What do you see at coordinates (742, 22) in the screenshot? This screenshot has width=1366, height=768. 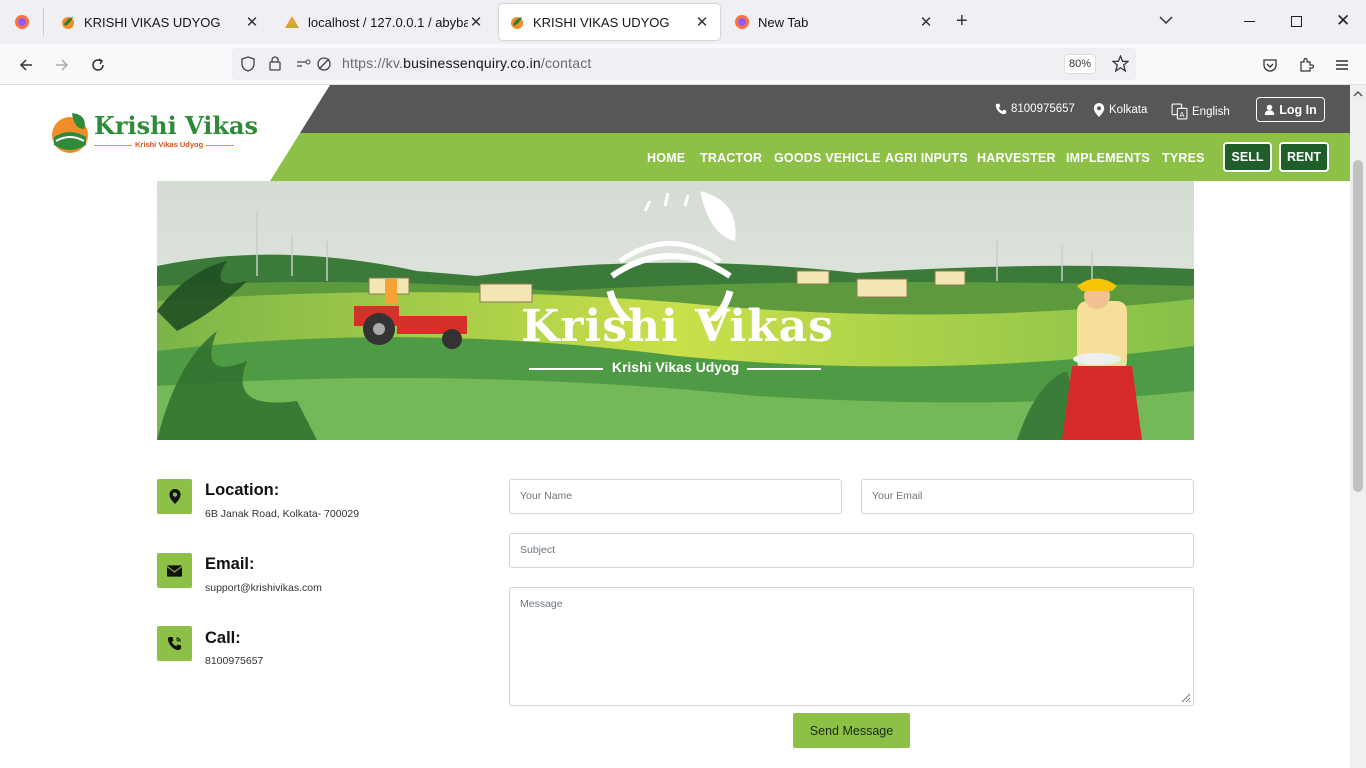 I see `firefox-favicon` at bounding box center [742, 22].